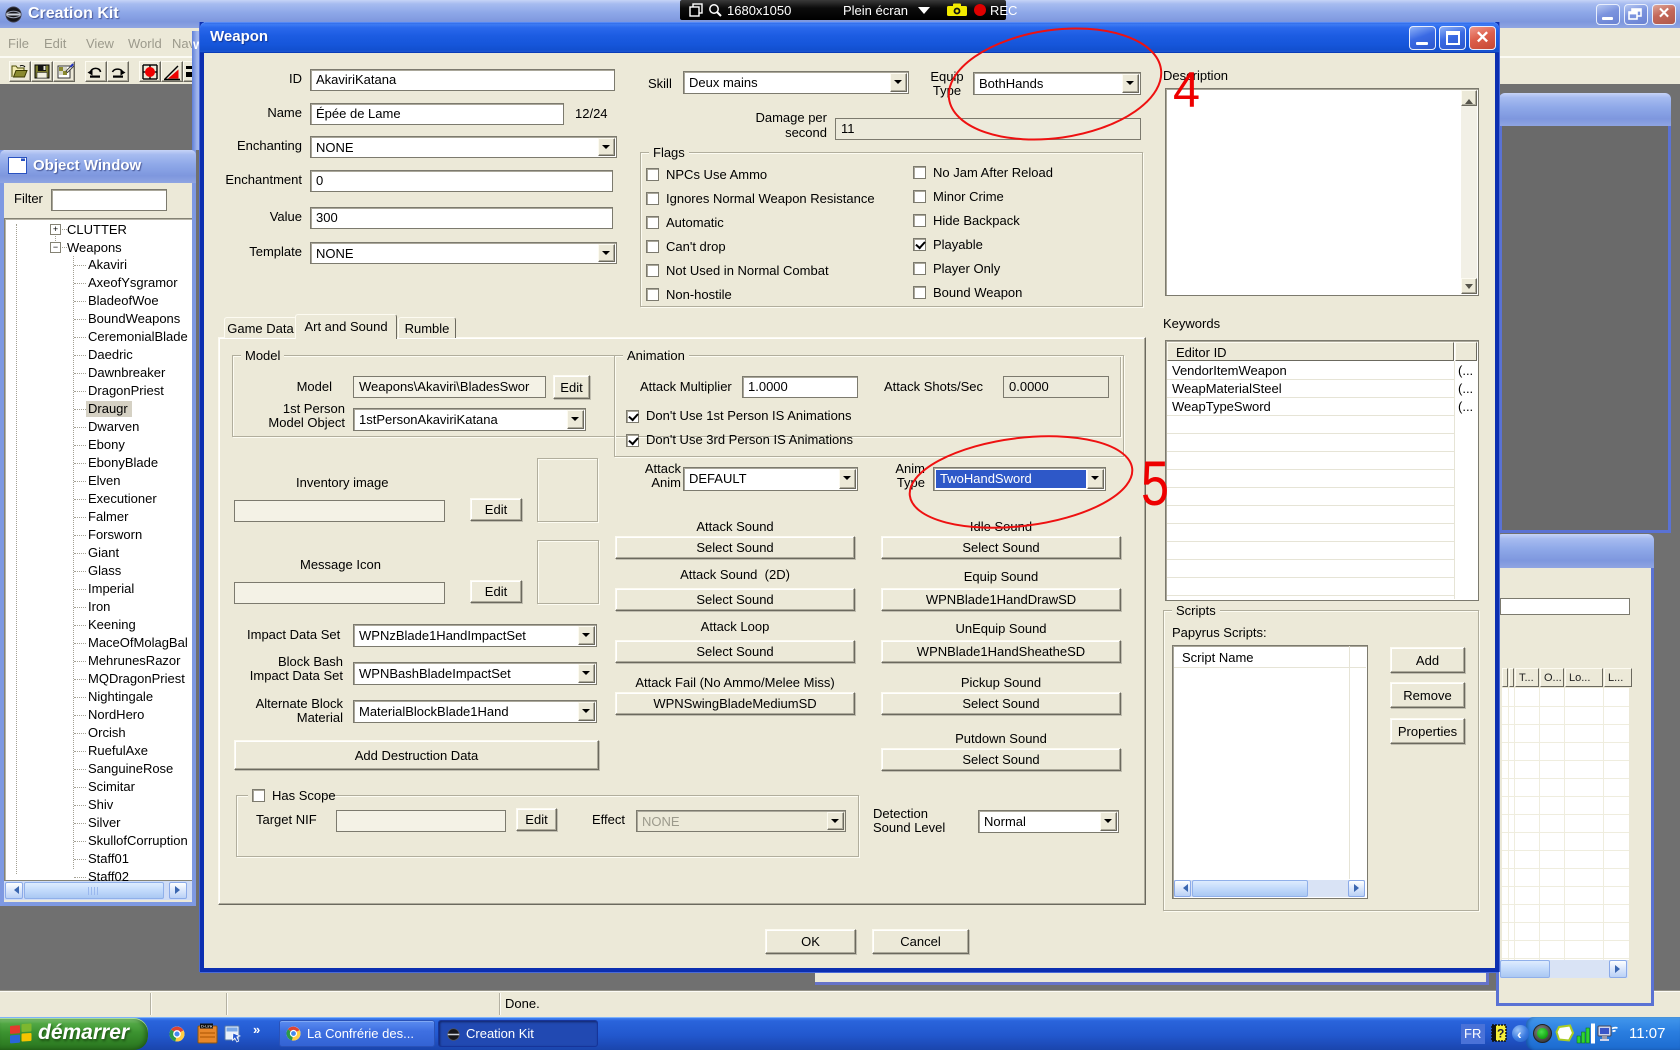  What do you see at coordinates (207, 1026) in the screenshot?
I see `svg-text: D-Link` at bounding box center [207, 1026].